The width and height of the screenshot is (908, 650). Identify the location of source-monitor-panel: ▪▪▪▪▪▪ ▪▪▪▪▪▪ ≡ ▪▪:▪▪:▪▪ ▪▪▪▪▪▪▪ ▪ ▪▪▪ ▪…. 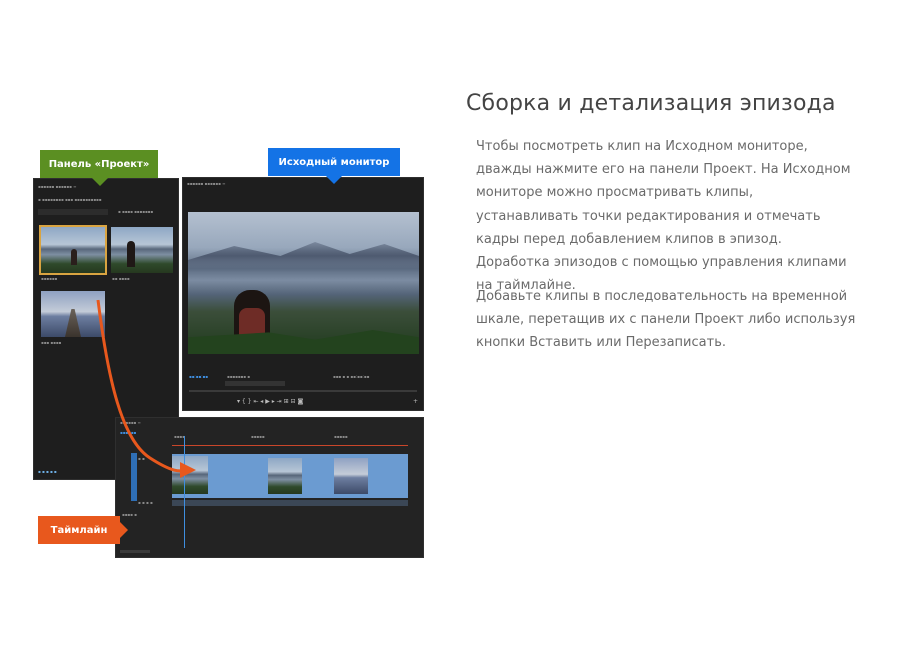
(303, 294).